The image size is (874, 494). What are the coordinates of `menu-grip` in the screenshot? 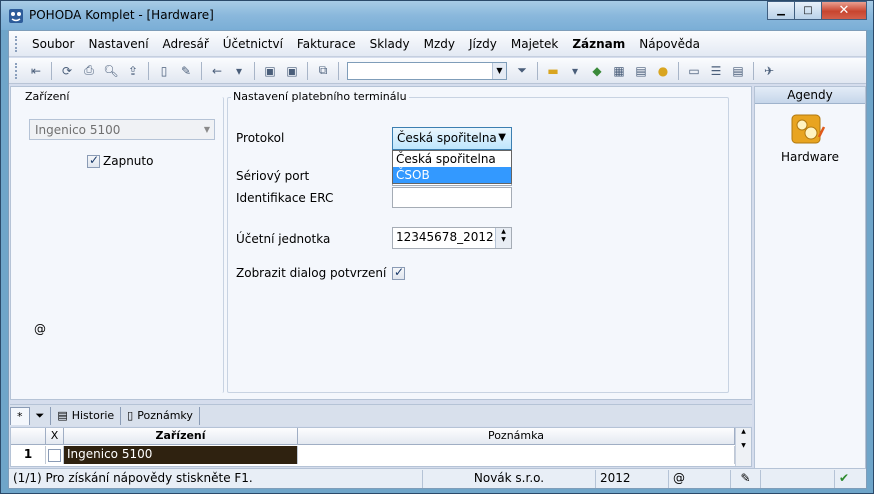 It's located at (17, 43).